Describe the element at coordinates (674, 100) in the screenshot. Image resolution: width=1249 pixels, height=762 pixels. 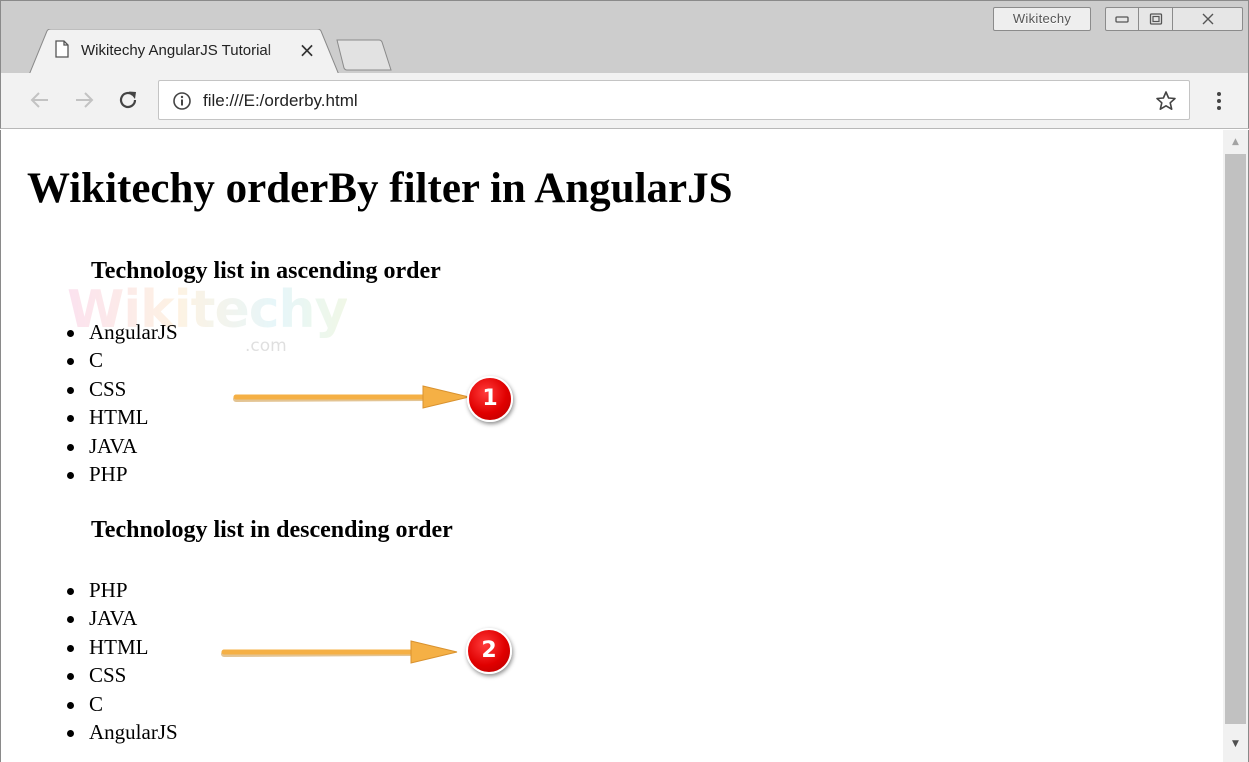
I see `address-bar: file:///E:/orderby.html` at that location.